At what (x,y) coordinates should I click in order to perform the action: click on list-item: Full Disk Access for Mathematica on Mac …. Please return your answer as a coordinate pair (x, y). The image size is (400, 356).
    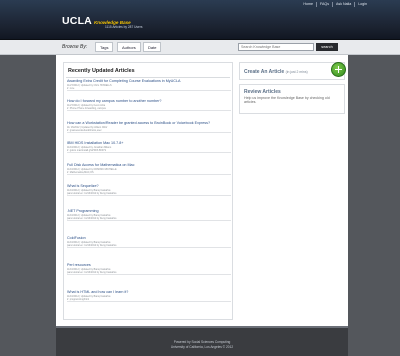
    Looking at the image, I should click on (149, 169).